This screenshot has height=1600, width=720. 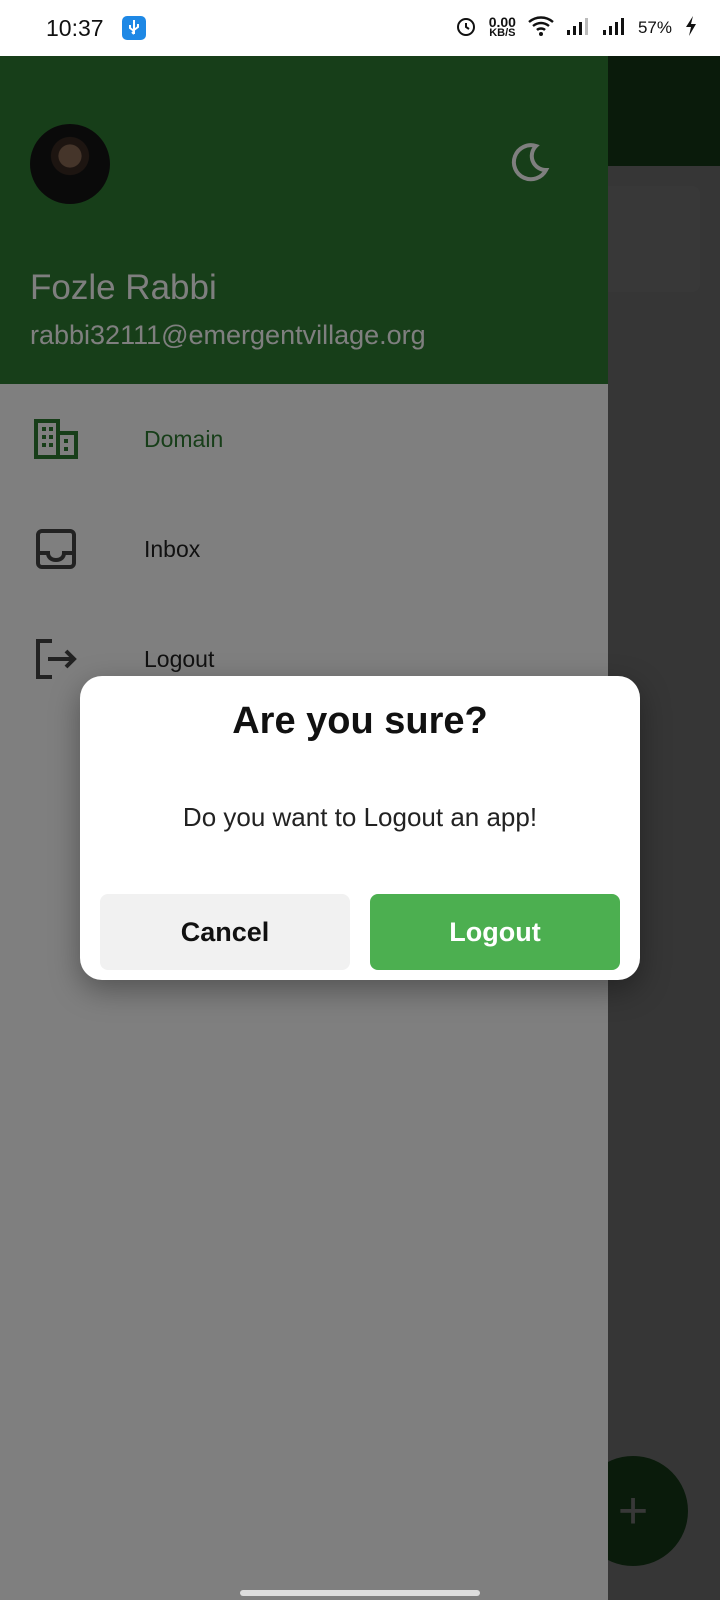 What do you see at coordinates (691, 28) in the screenshot?
I see `charging-icon` at bounding box center [691, 28].